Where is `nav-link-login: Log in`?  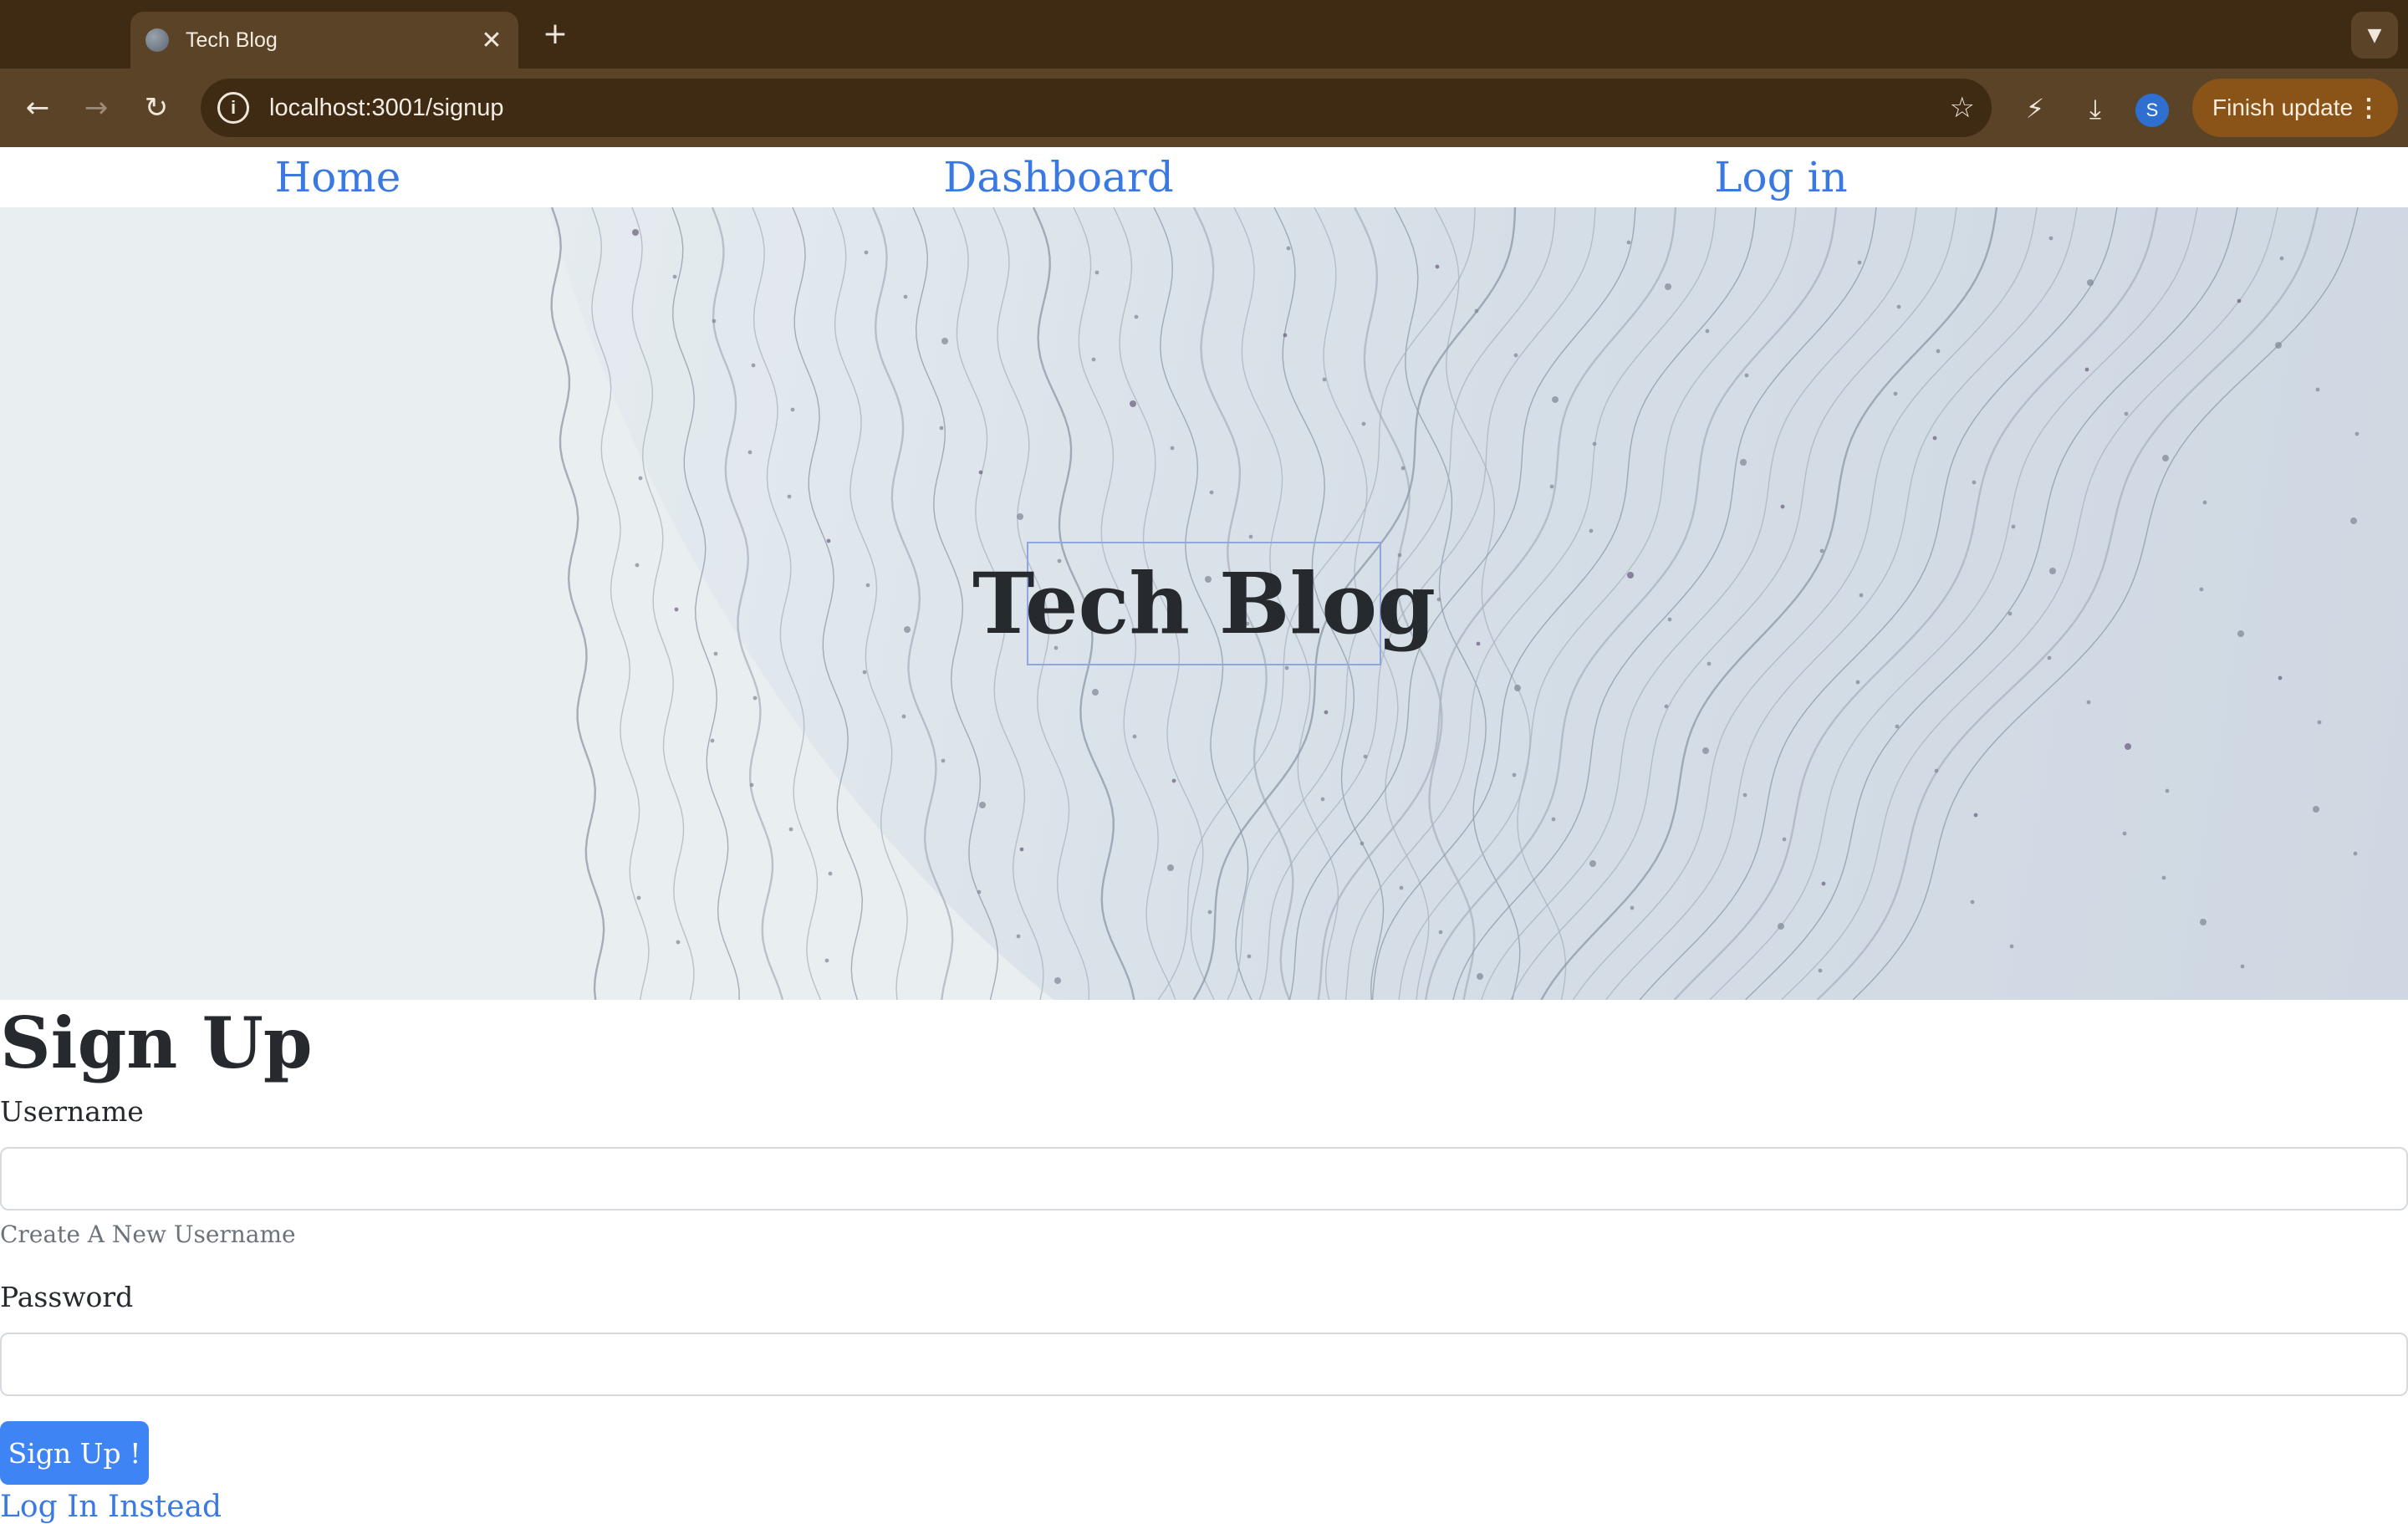 nav-link-login: Log in is located at coordinates (1781, 177).